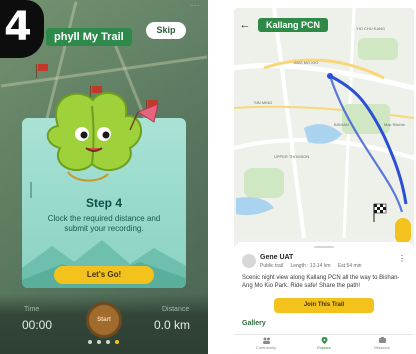 The image size is (416, 354). I want to click on community-icon, so click(266, 340).